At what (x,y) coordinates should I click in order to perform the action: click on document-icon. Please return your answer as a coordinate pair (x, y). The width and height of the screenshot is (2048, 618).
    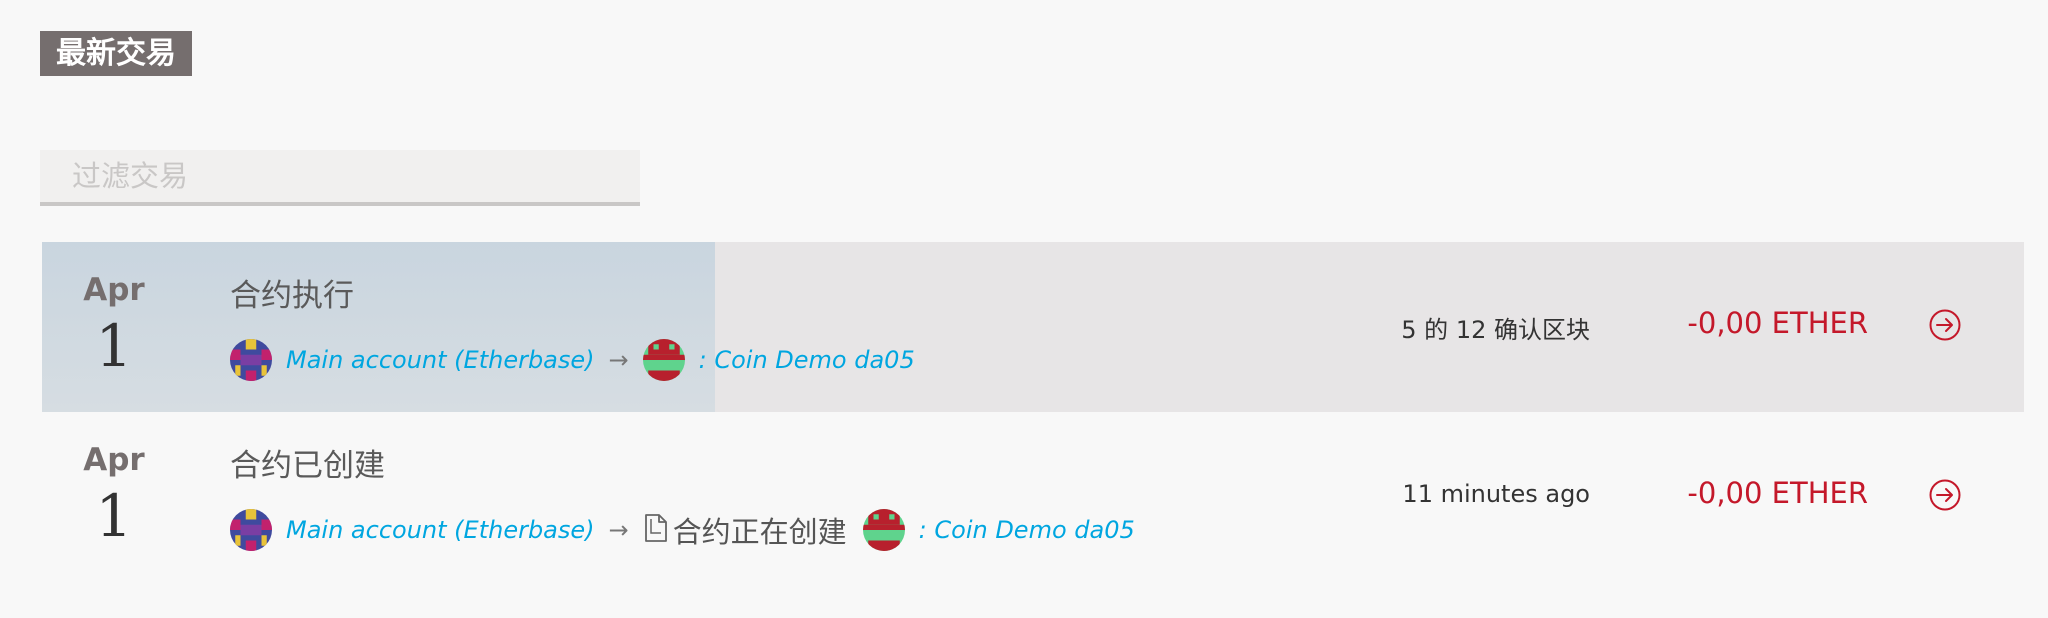
    Looking at the image, I should click on (656, 530).